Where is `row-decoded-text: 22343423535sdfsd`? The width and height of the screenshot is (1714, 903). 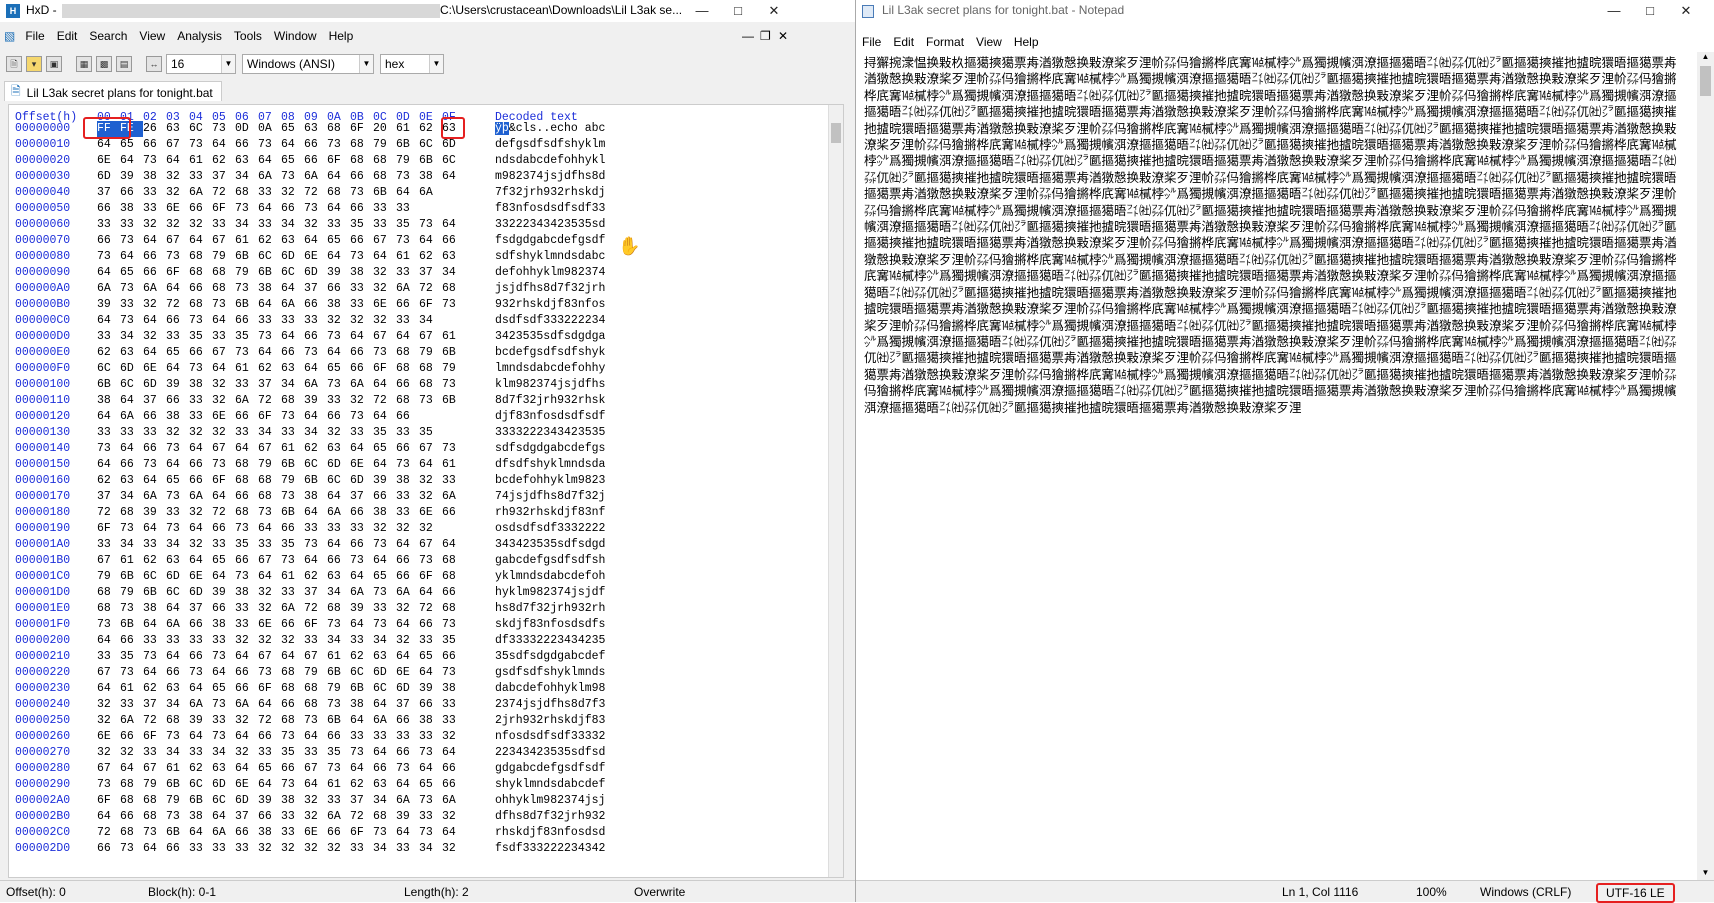 row-decoded-text: 22343423535sdfsd is located at coordinates (550, 753).